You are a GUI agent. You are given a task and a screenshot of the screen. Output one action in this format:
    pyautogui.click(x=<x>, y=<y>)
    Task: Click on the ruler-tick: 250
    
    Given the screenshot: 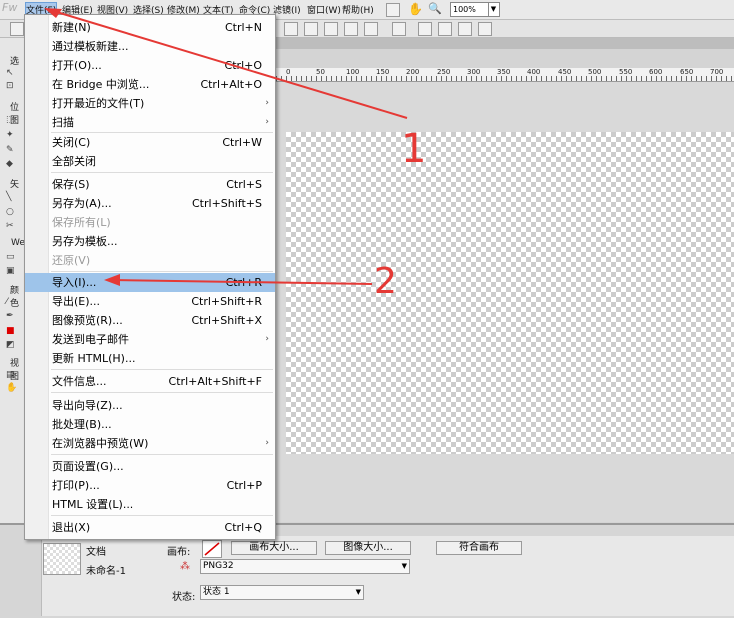 What is the action you would take?
    pyautogui.click(x=444, y=72)
    